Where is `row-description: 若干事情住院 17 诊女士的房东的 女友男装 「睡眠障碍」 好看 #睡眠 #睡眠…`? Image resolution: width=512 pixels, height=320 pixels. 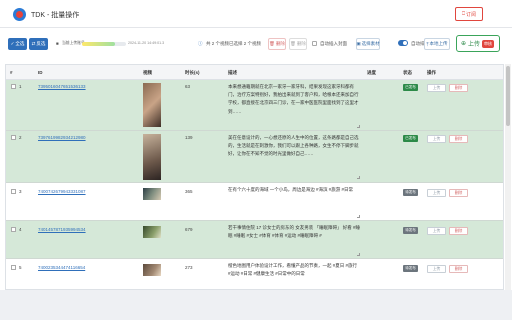 row-description: 若干事情住院 17 诊女士的房东的 女友男装 「睡眠障碍」 好看 #睡眠 #睡眠… is located at coordinates (294, 239).